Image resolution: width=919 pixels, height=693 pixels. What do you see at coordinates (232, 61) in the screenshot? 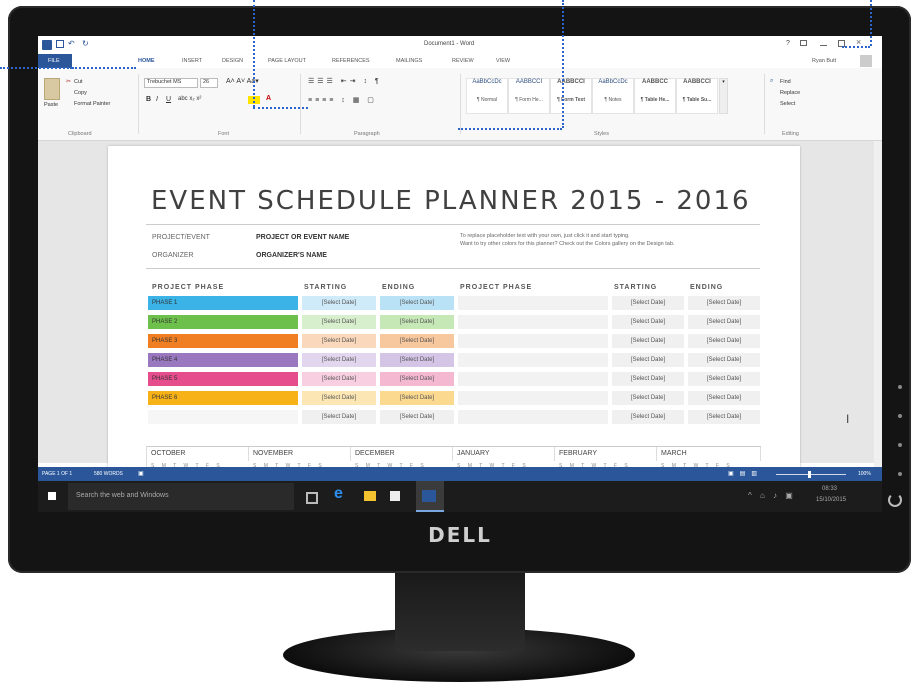
I see `tab-design: DESIGN` at bounding box center [232, 61].